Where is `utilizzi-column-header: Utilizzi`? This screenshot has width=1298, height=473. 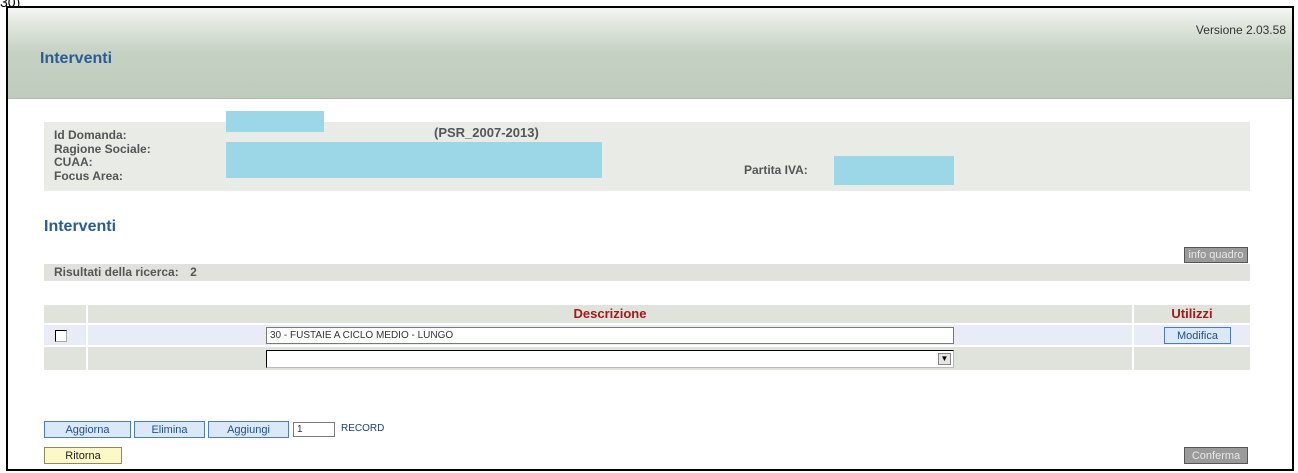 utilizzi-column-header: Utilizzi is located at coordinates (1192, 314).